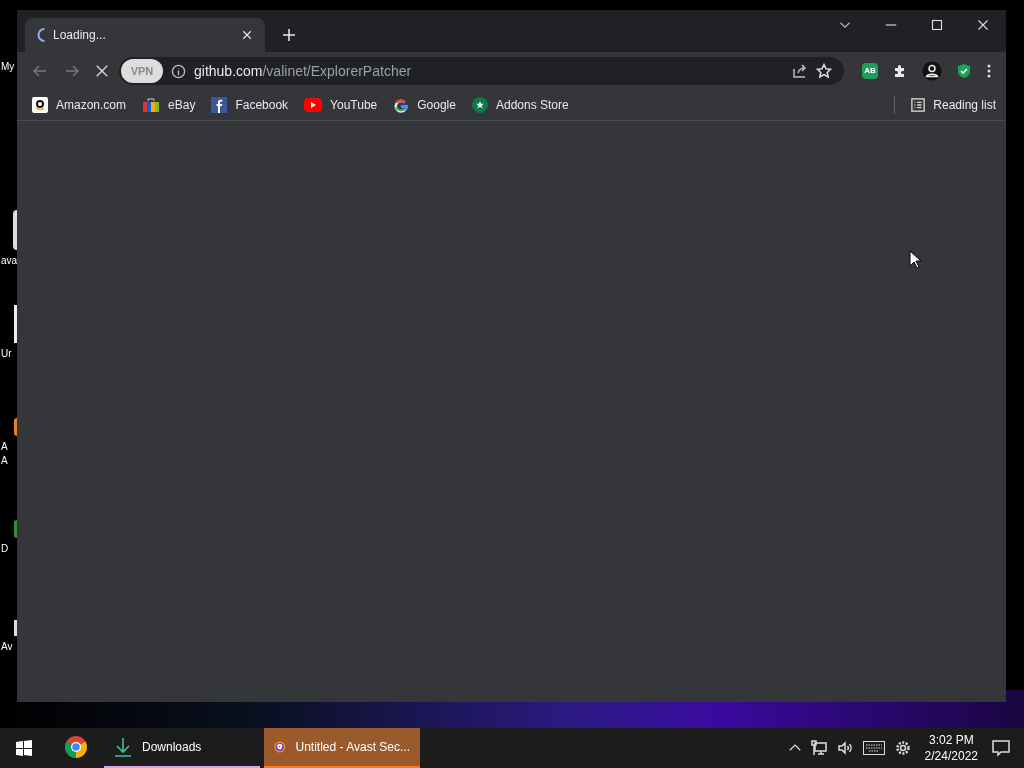 The width and height of the screenshot is (1024, 768). Describe the element at coordinates (123, 747) in the screenshot. I see `download-icon` at that location.